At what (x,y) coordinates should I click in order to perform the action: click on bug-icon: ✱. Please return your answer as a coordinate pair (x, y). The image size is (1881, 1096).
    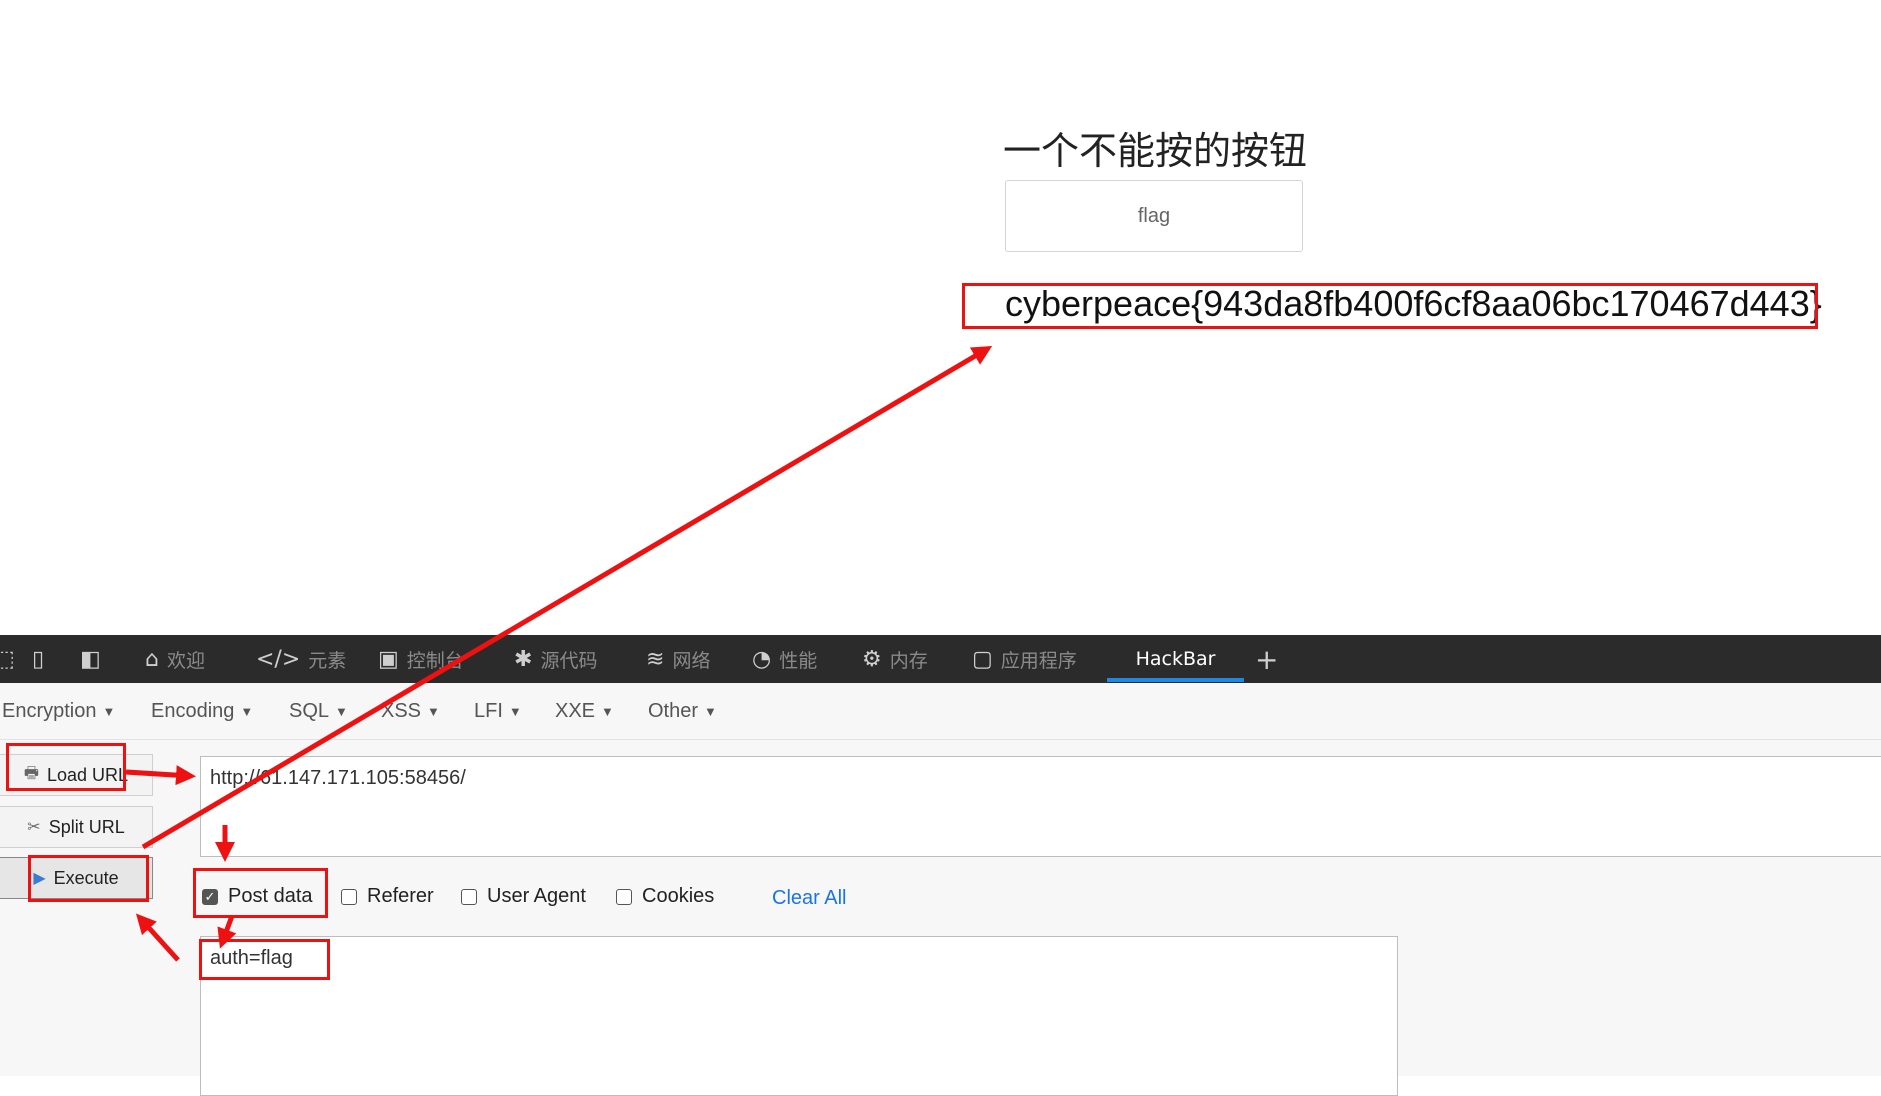
    Looking at the image, I should click on (523, 659).